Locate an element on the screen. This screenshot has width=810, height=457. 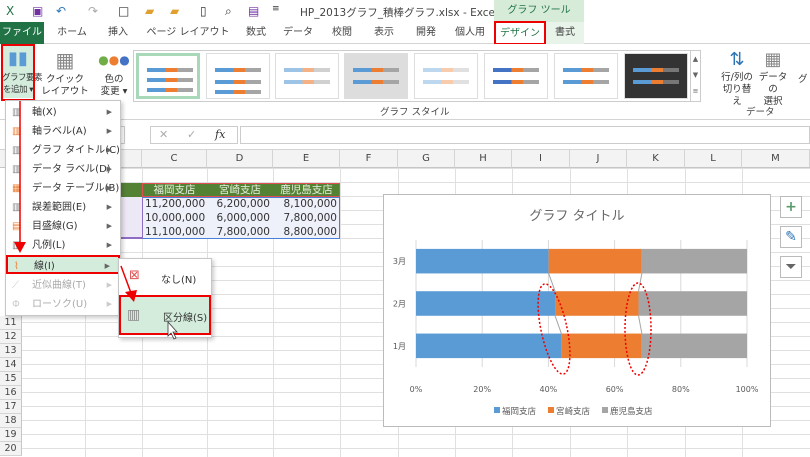
header-cell: 鹿児島支店 is located at coordinates (306, 190).